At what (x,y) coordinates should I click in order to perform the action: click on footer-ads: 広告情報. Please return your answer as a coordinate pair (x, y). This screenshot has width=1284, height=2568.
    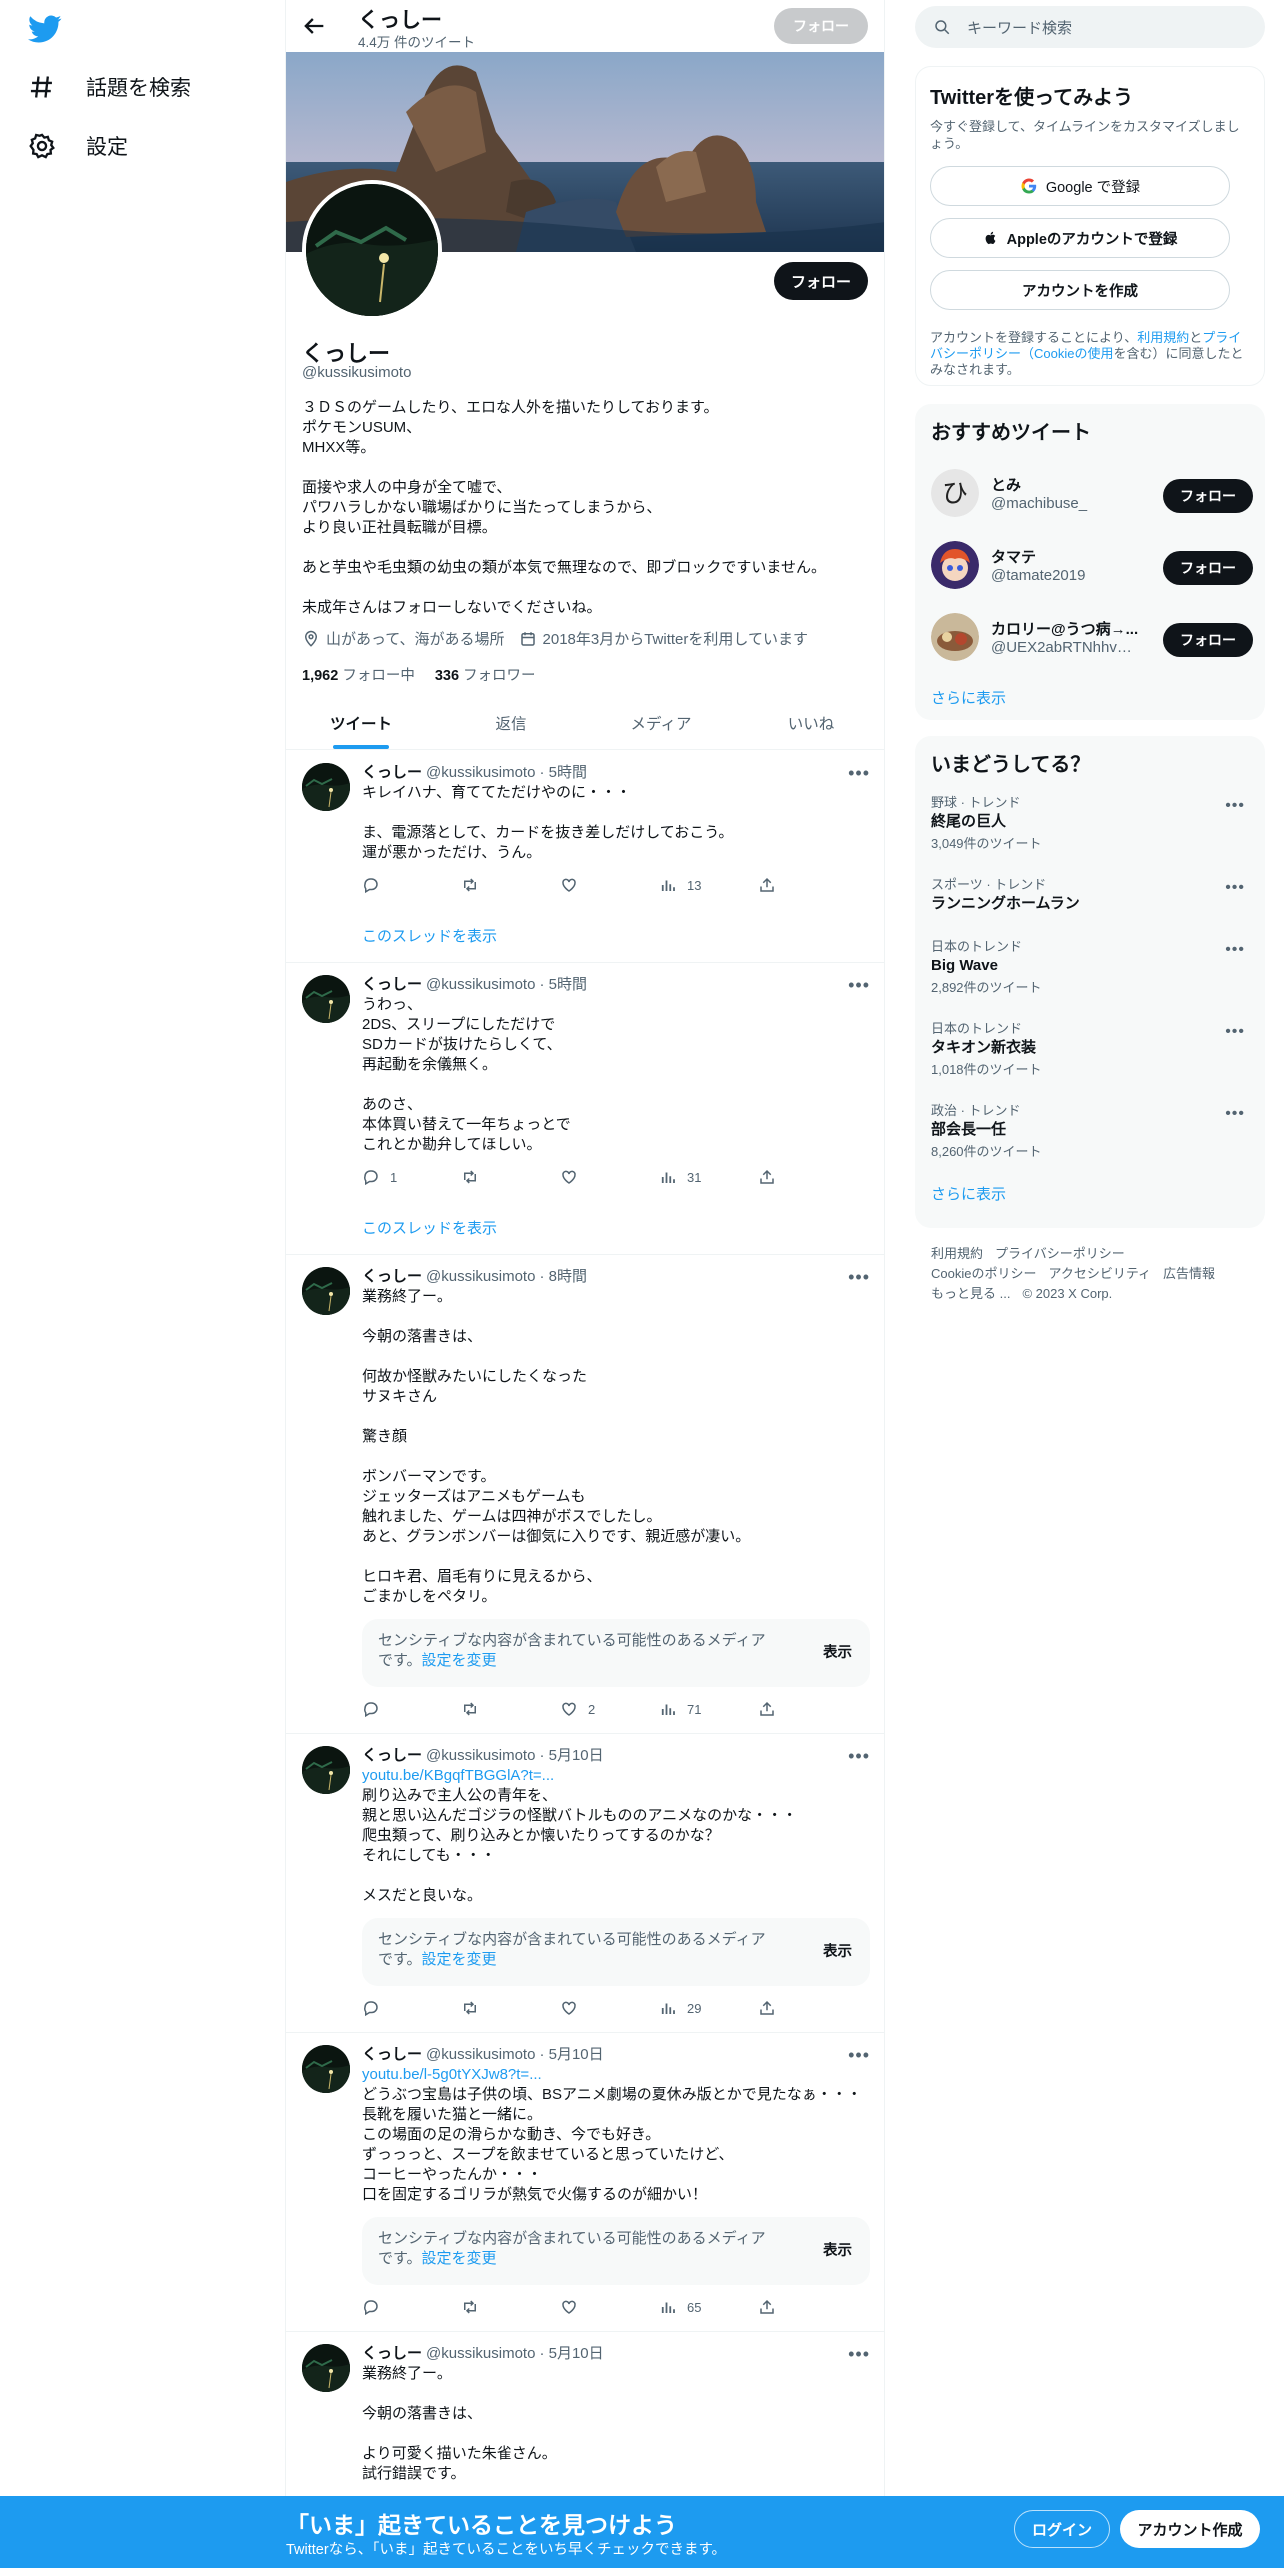
    Looking at the image, I should click on (1189, 1273).